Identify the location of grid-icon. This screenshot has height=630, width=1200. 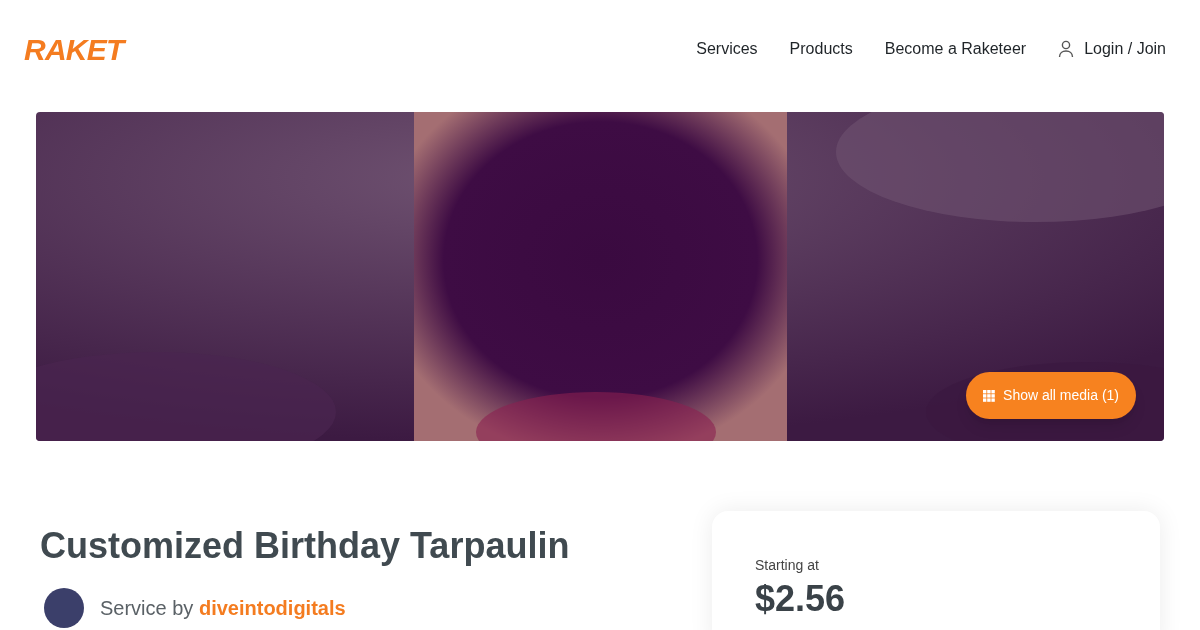
(989, 395).